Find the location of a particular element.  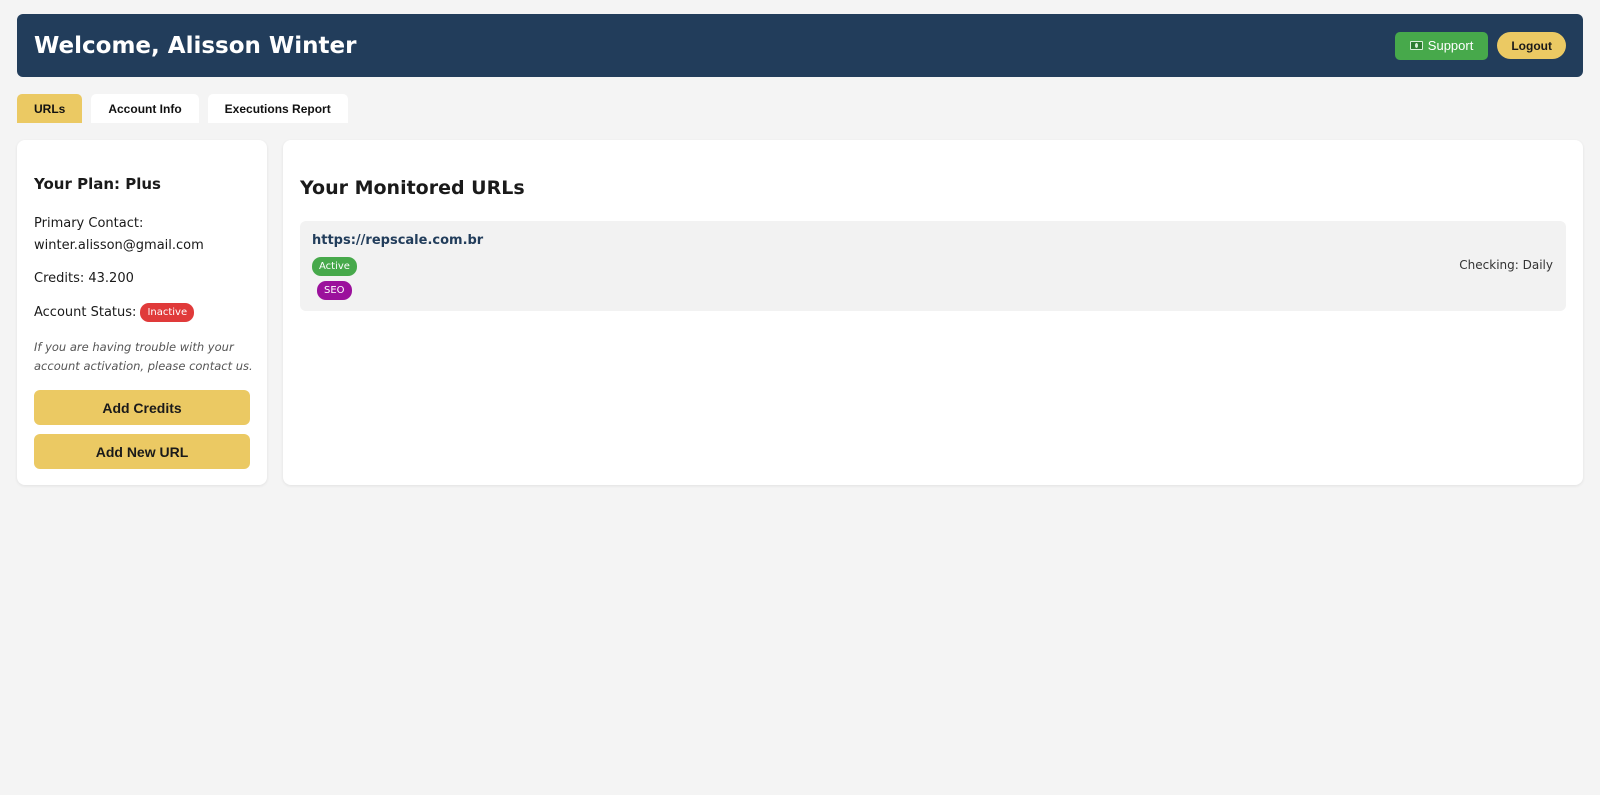

status-badge: Inactive is located at coordinates (167, 312).